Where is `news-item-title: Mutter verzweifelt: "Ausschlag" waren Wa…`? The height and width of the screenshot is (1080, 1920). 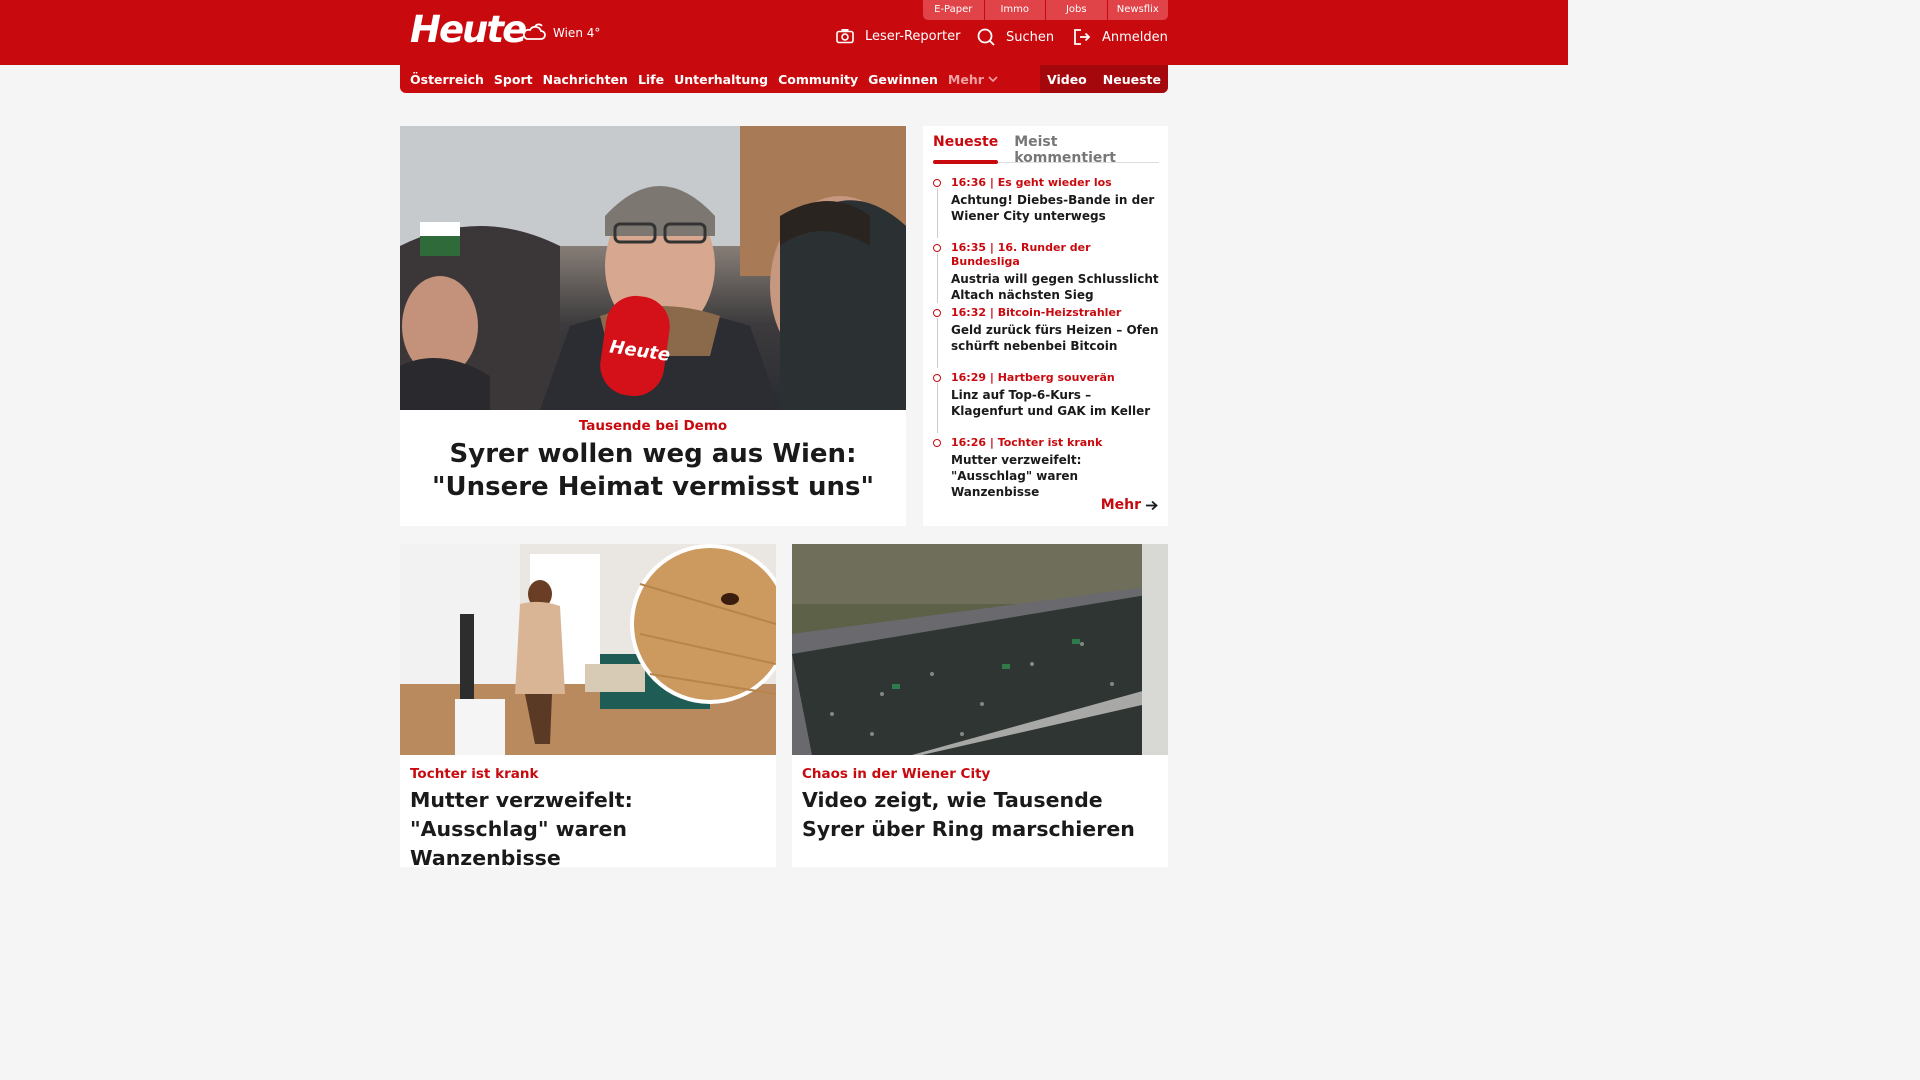 news-item-title: Mutter verzweifelt: "Ausschlag" waren Wa… is located at coordinates (1057, 476).